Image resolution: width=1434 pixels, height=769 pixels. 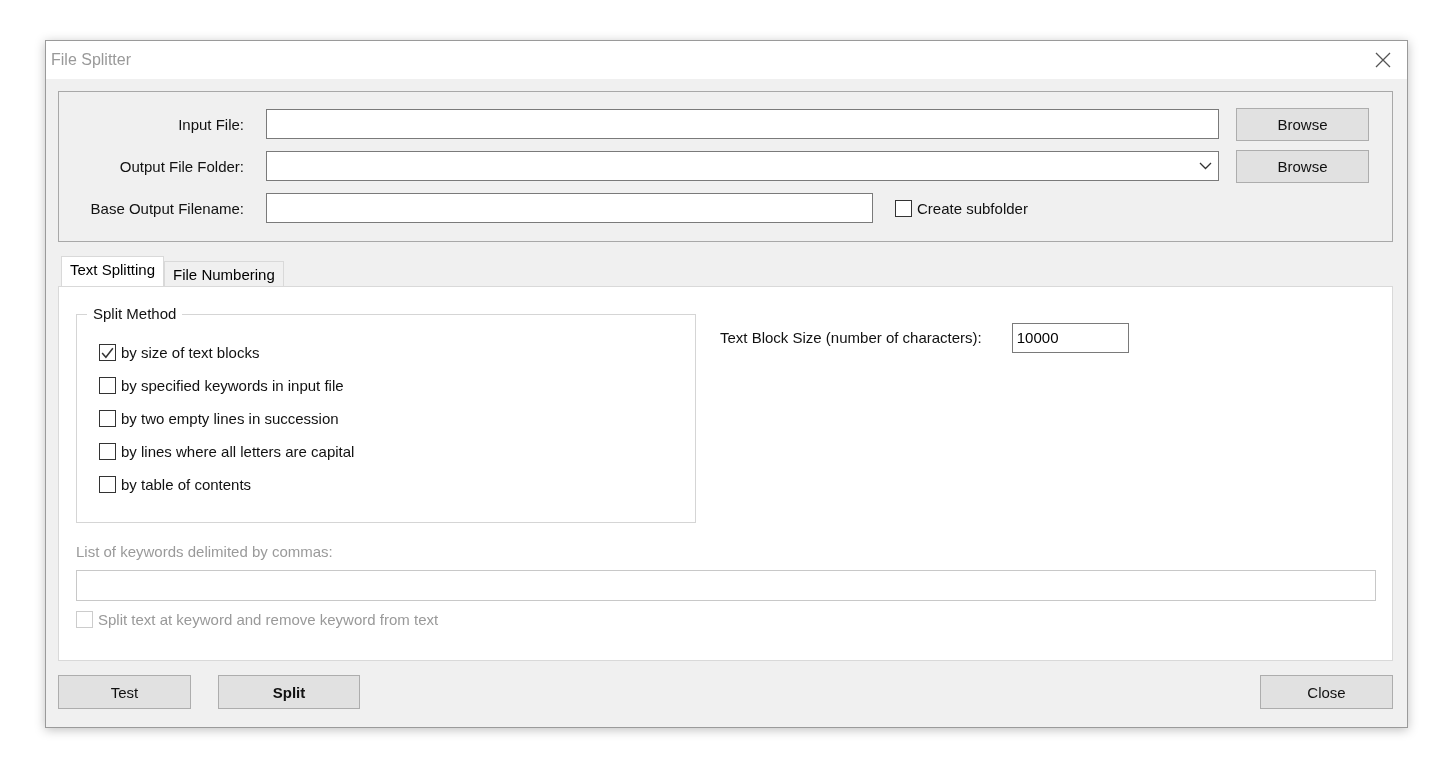 What do you see at coordinates (1326, 692) in the screenshot?
I see `close-button: Close` at bounding box center [1326, 692].